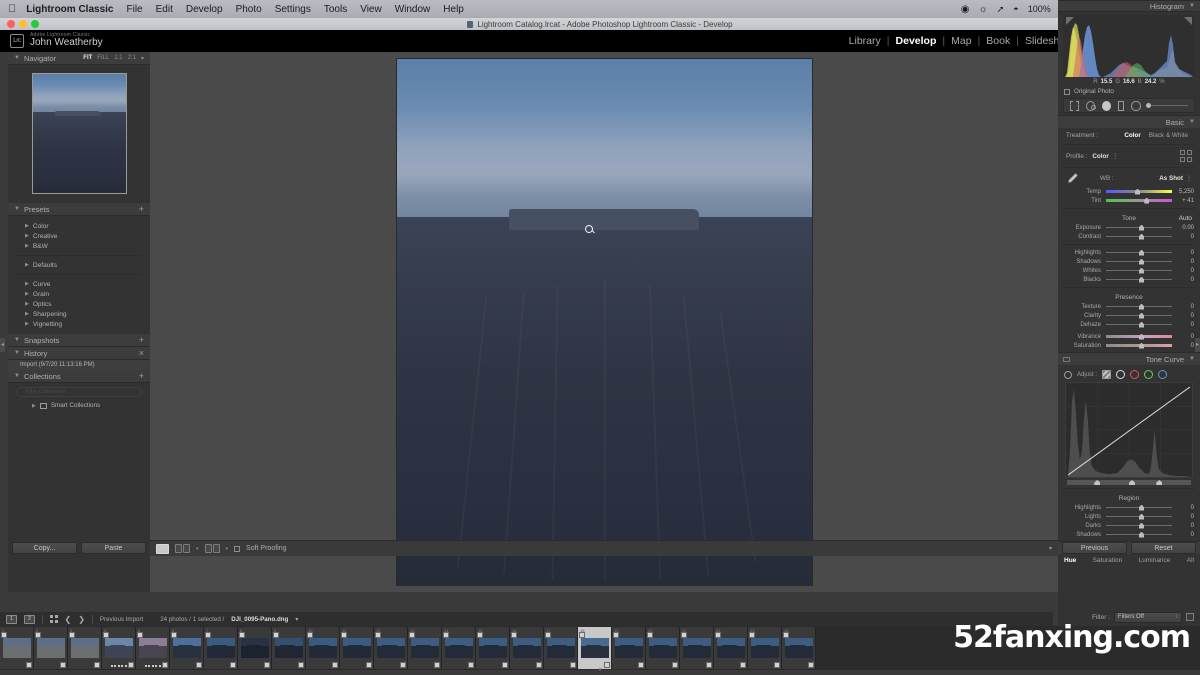  Describe the element at coordinates (135, 9) in the screenshot. I see `menu-file: File` at that location.